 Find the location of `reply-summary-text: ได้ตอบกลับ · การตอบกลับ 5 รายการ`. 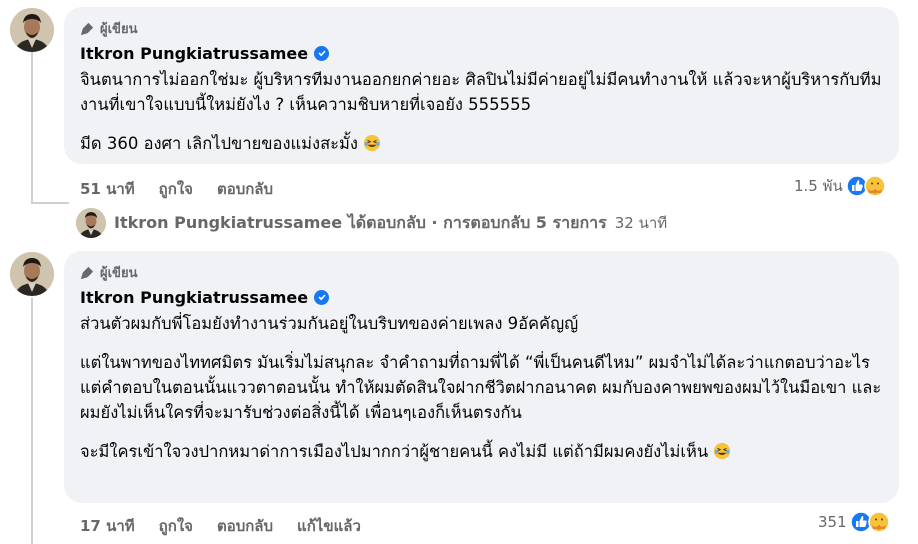

reply-summary-text: ได้ตอบกลับ · การตอบกลับ 5 รายการ is located at coordinates (477, 222).